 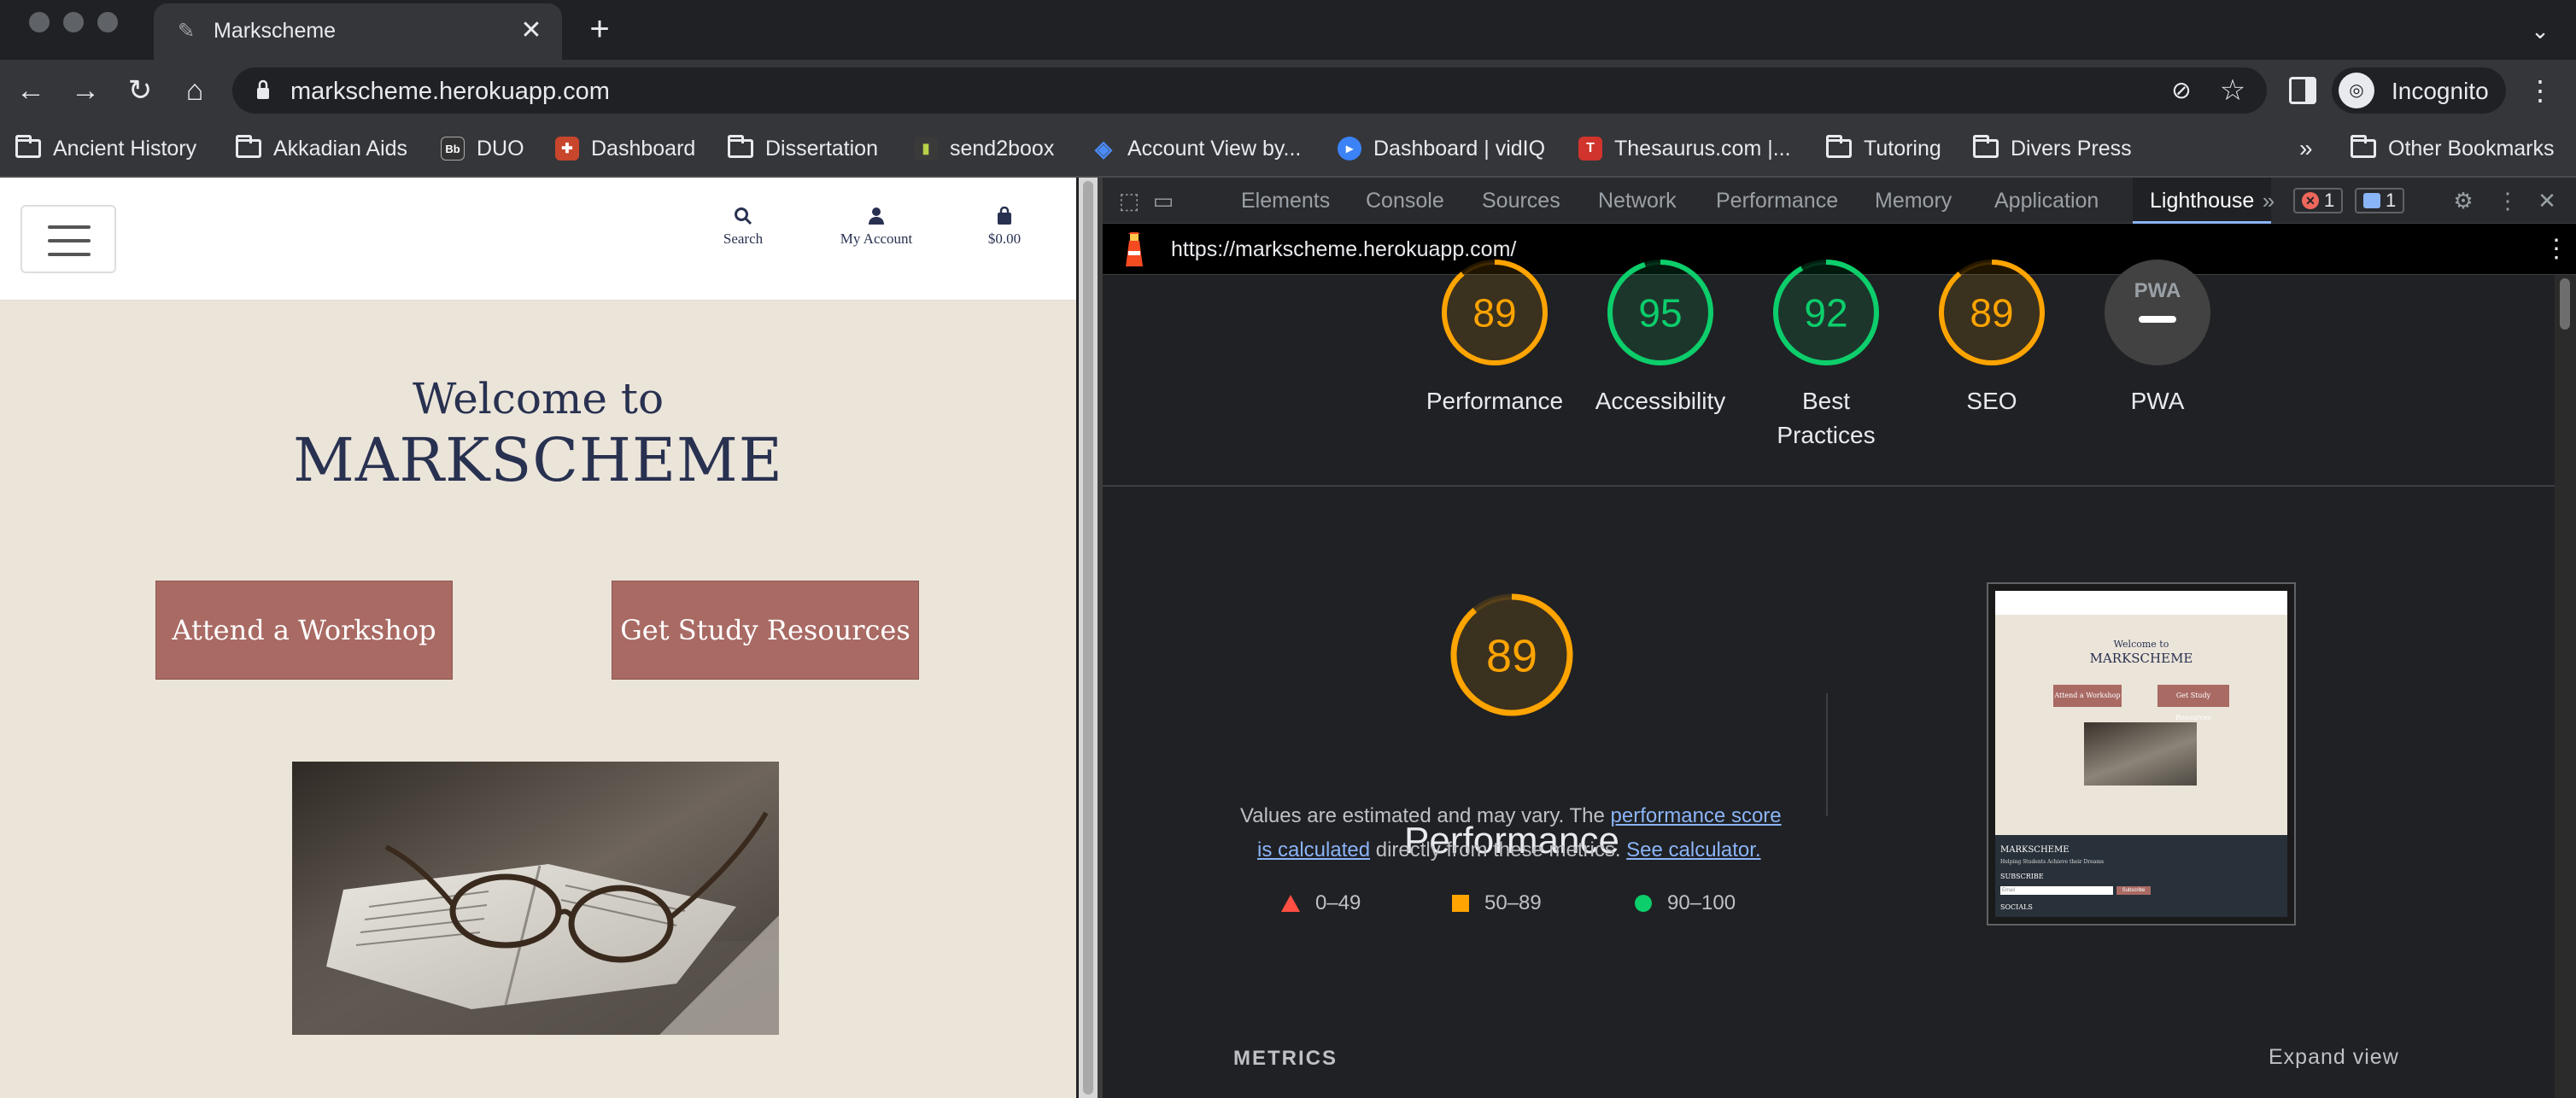 What do you see at coordinates (2071, 148) in the screenshot?
I see `bookmark-label: Divers Press` at bounding box center [2071, 148].